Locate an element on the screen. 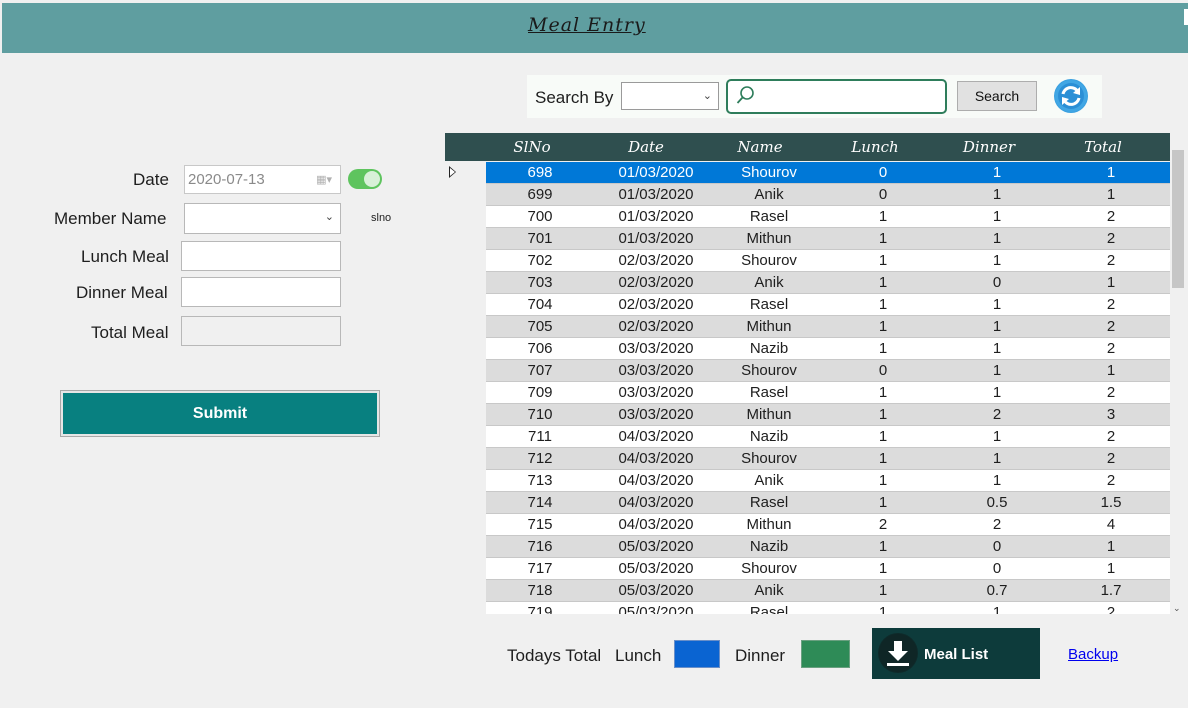  cell-slno: 712 is located at coordinates (540, 458).